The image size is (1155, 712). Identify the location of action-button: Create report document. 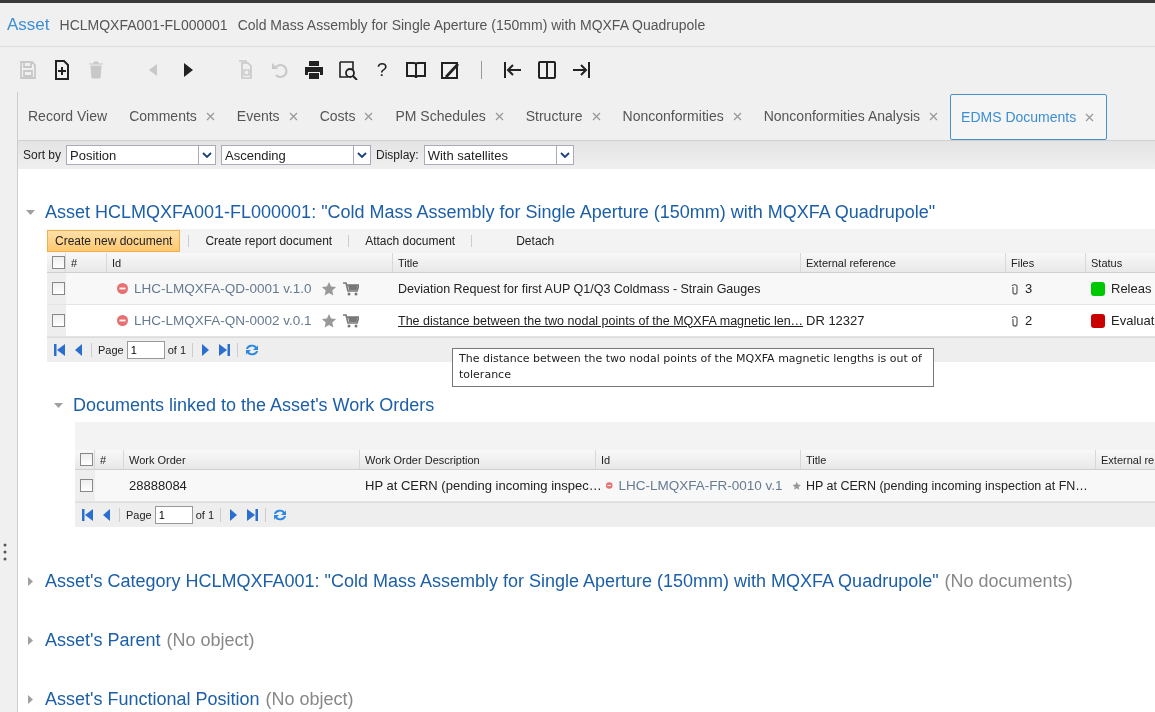
(269, 241).